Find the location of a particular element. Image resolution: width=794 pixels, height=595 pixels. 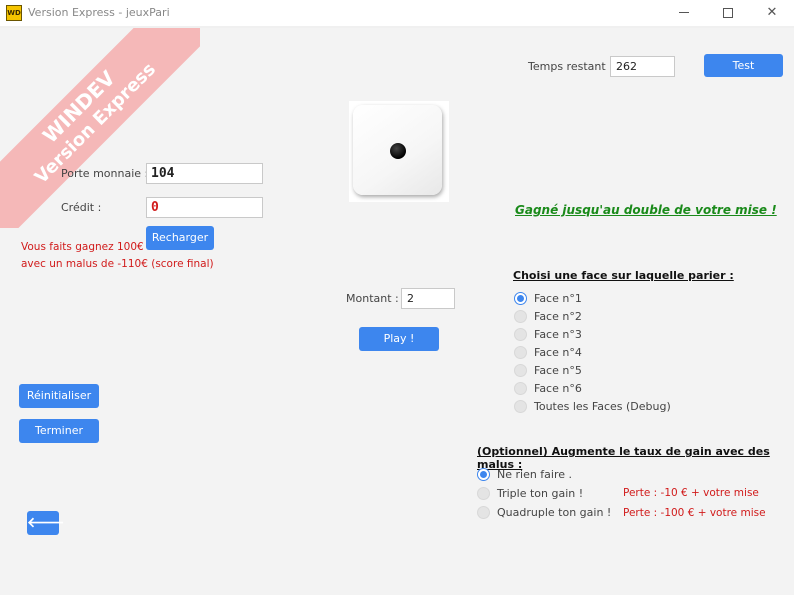

porte-monnaie-label: Porte monnaie : is located at coordinates (105, 173).